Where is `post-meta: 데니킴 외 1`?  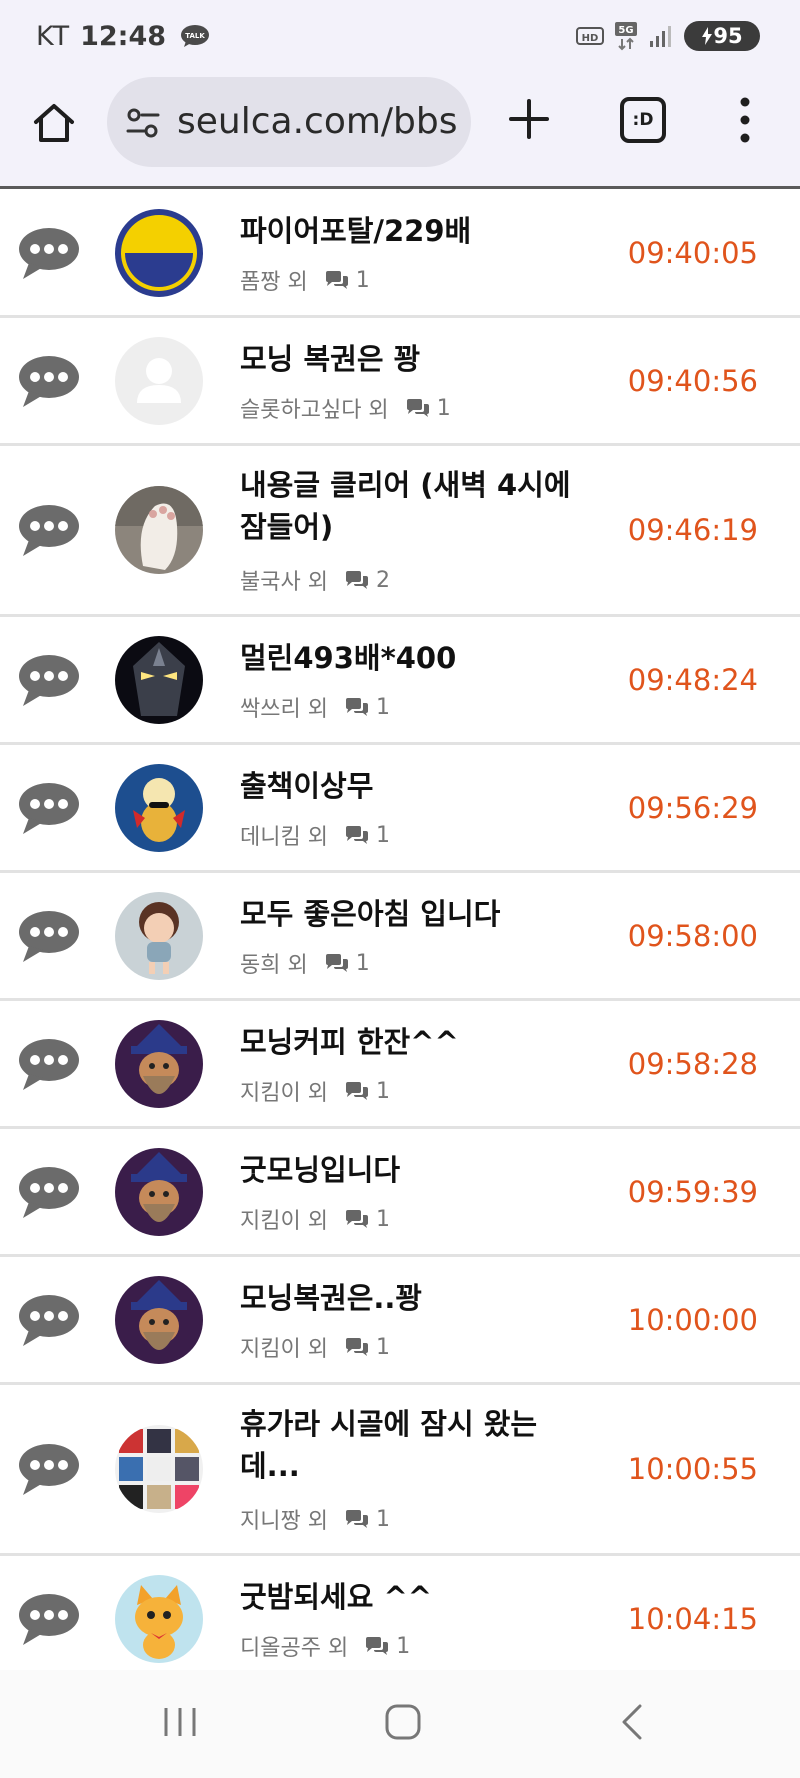 post-meta: 데니킴 외 1 is located at coordinates (315, 835).